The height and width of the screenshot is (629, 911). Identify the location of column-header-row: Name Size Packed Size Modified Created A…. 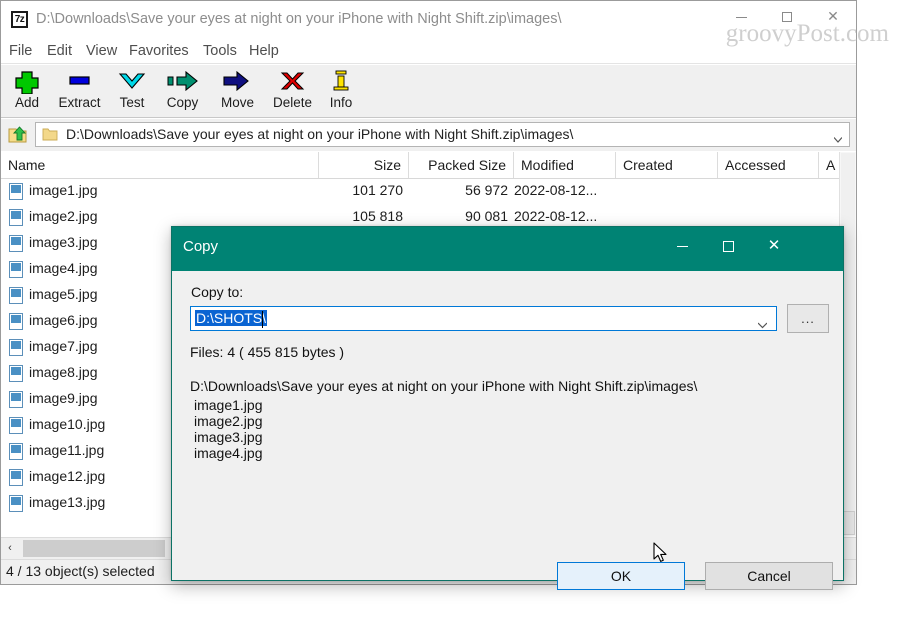
(428, 165).